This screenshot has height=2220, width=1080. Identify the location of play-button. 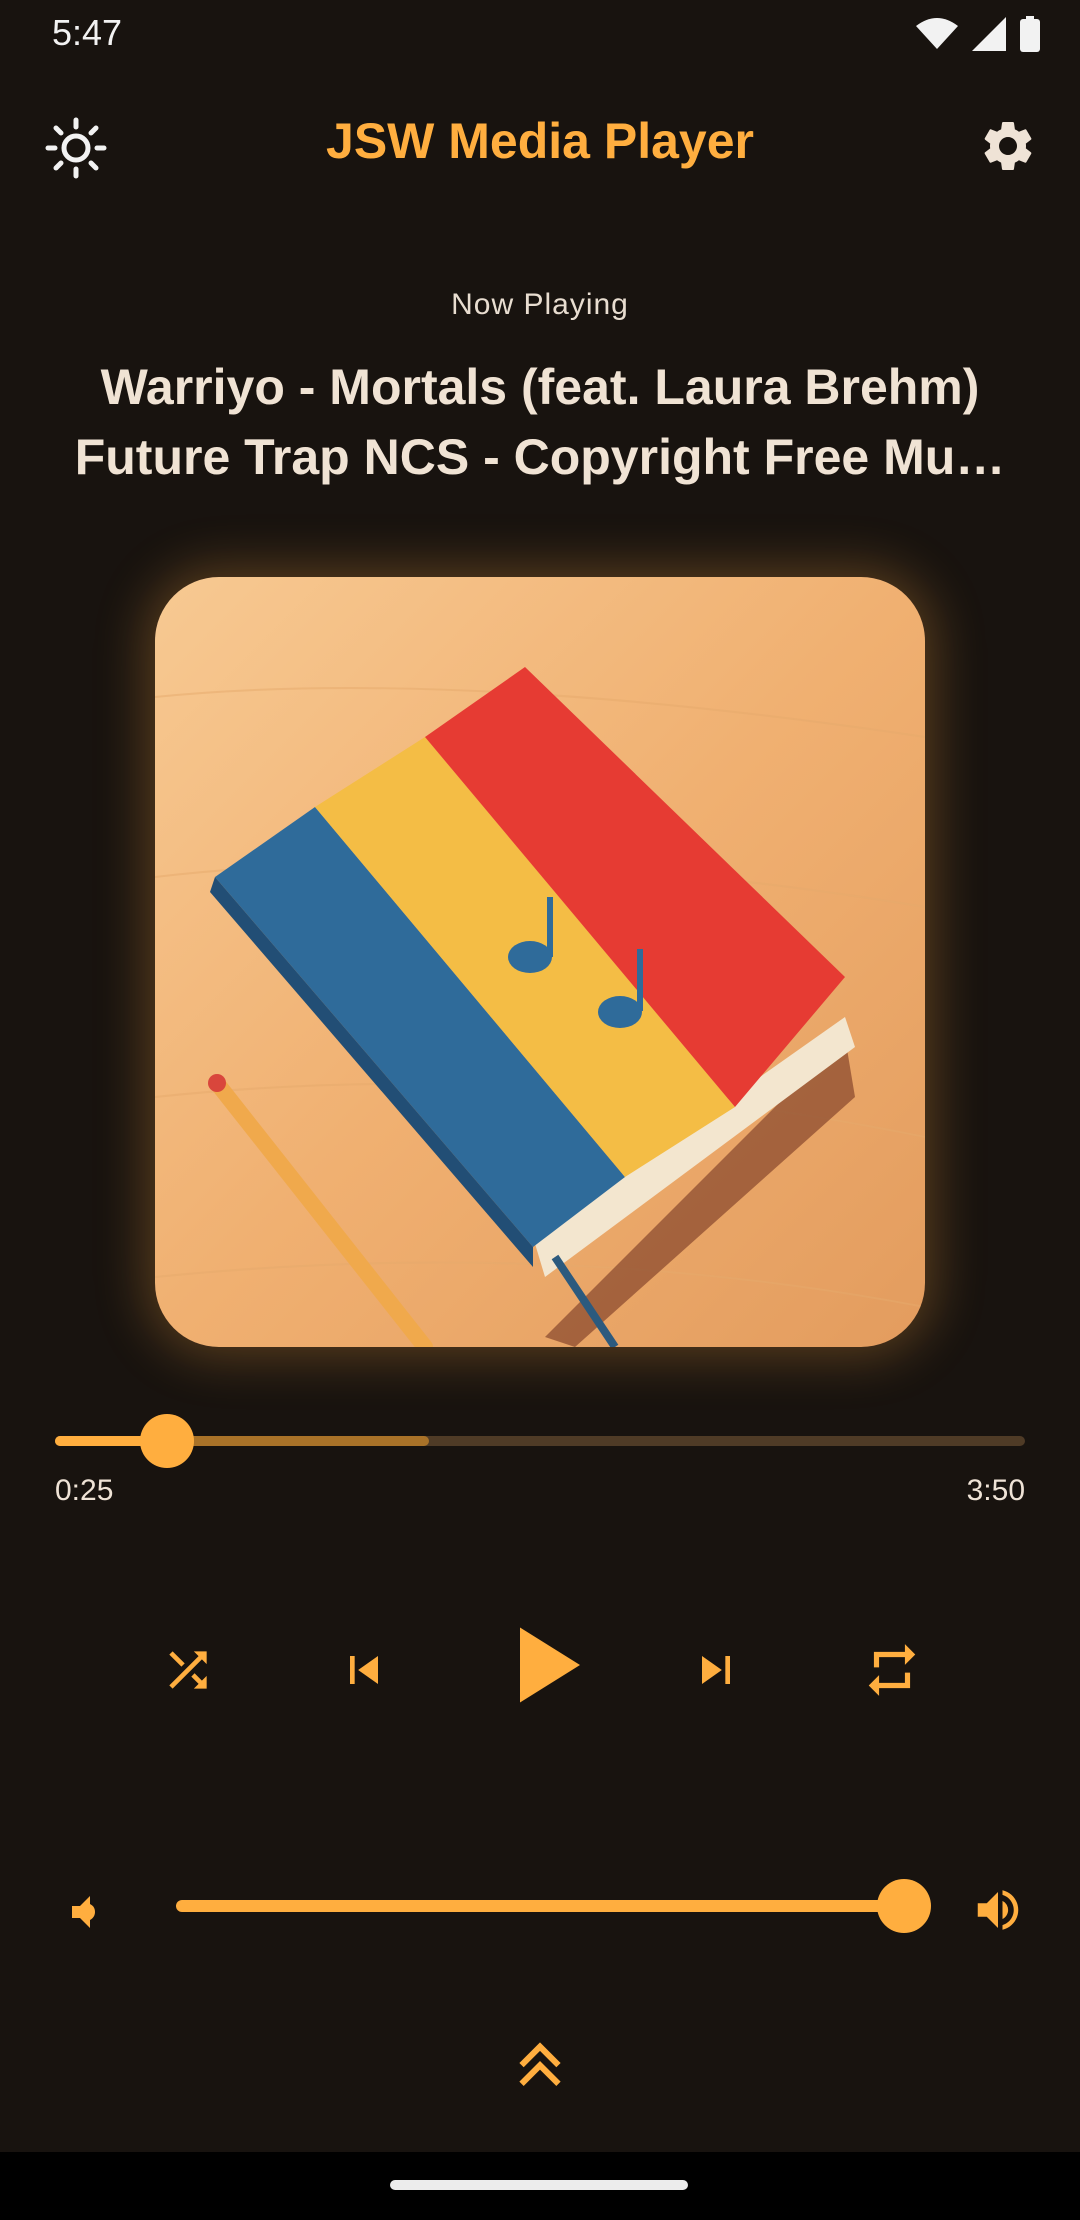
(545, 1665).